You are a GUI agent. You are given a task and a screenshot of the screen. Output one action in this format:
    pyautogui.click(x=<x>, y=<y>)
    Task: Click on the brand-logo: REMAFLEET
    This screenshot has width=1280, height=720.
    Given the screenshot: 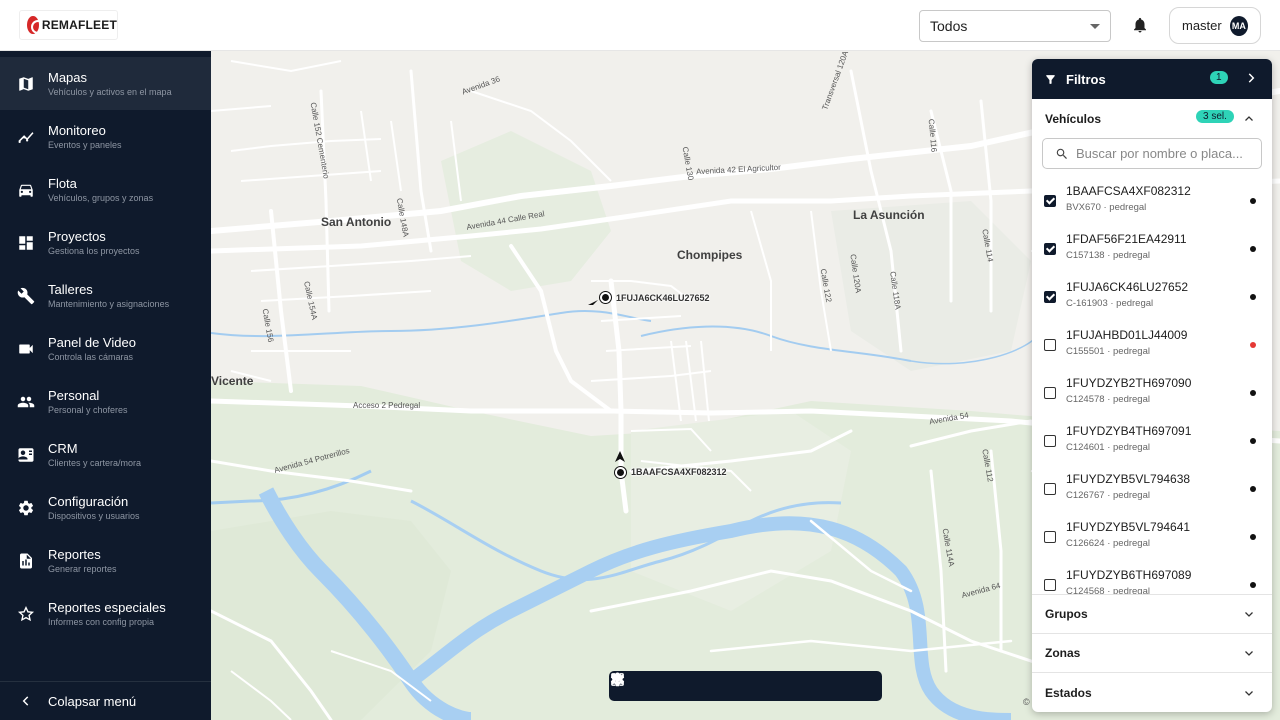 What is the action you would take?
    pyautogui.click(x=68, y=25)
    